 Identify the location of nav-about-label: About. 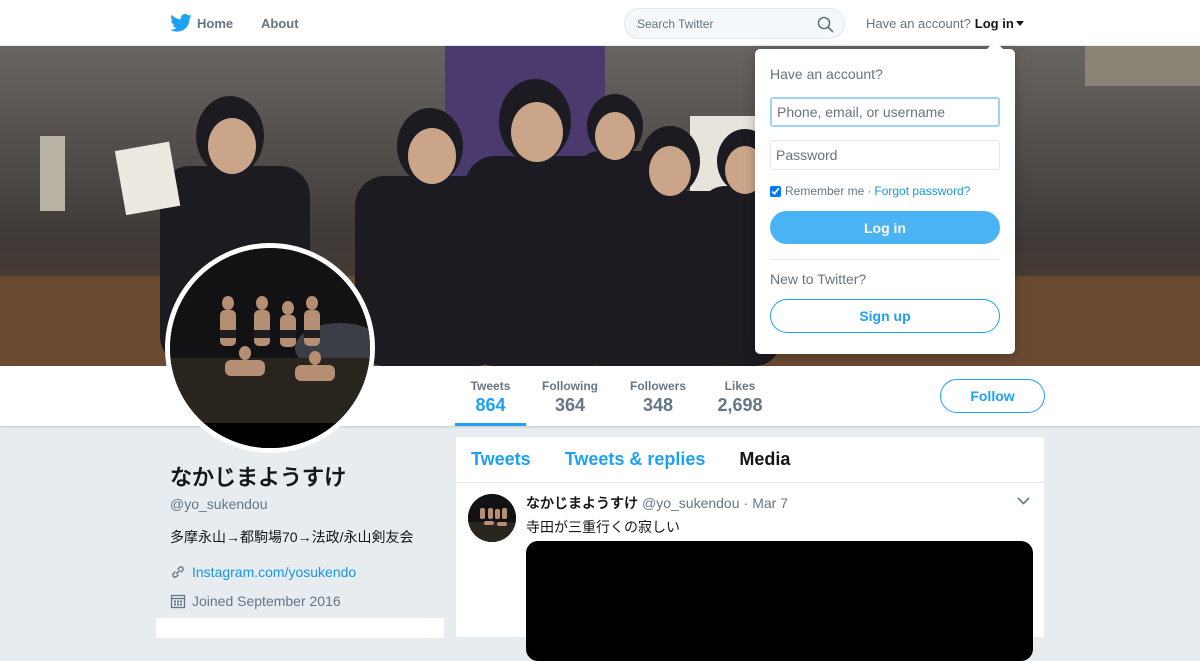
(280, 23).